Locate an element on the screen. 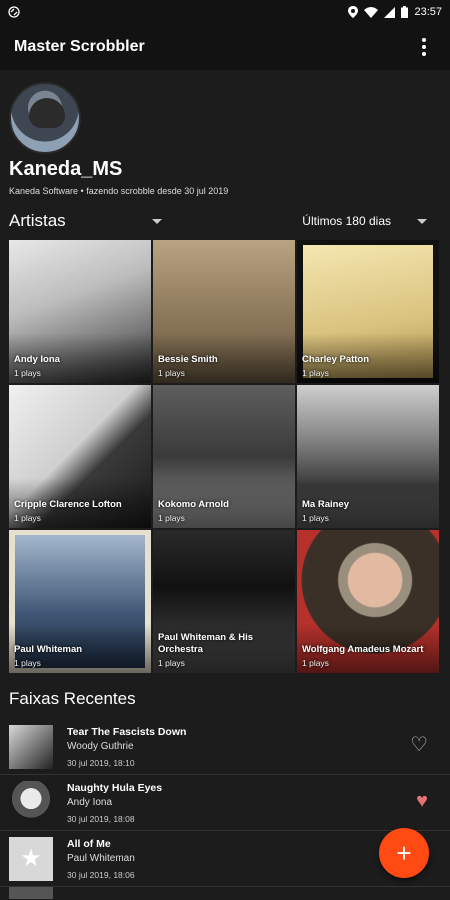 This screenshot has width=450, height=900. period-selector: Últimos 180 dias is located at coordinates (364, 221).